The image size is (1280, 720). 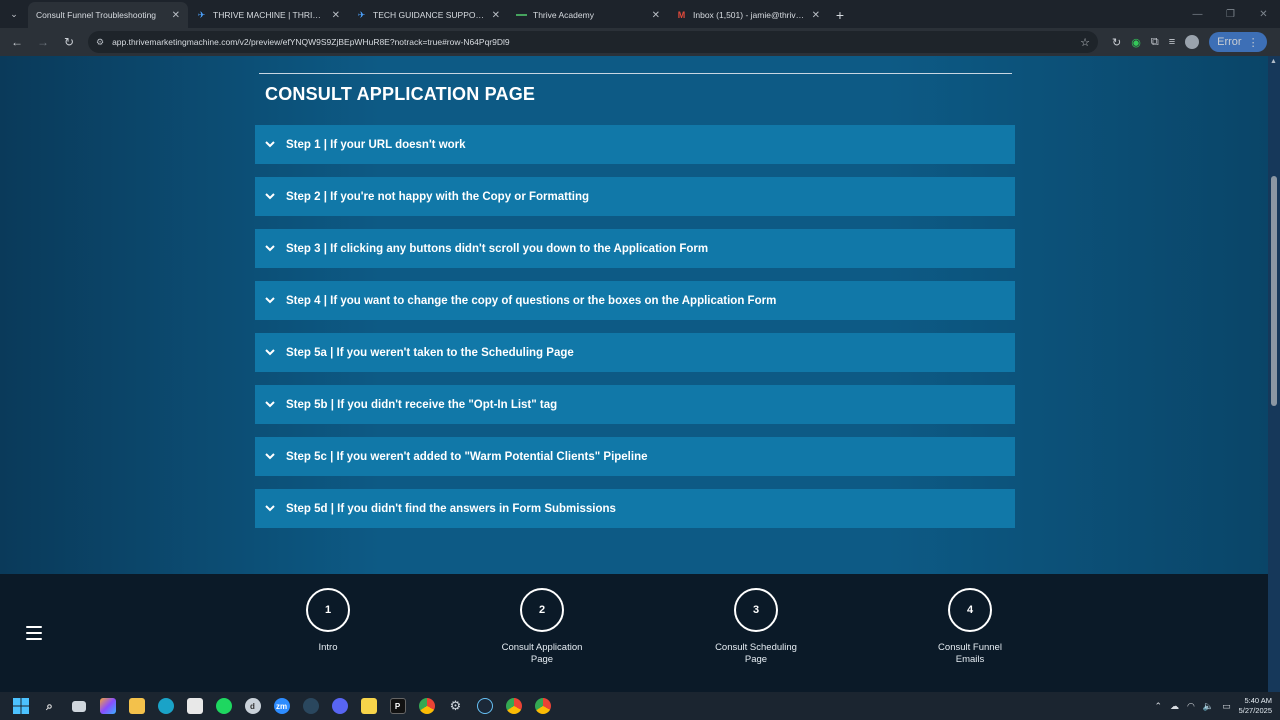 I want to click on chrome-icon, so click(x=513, y=706).